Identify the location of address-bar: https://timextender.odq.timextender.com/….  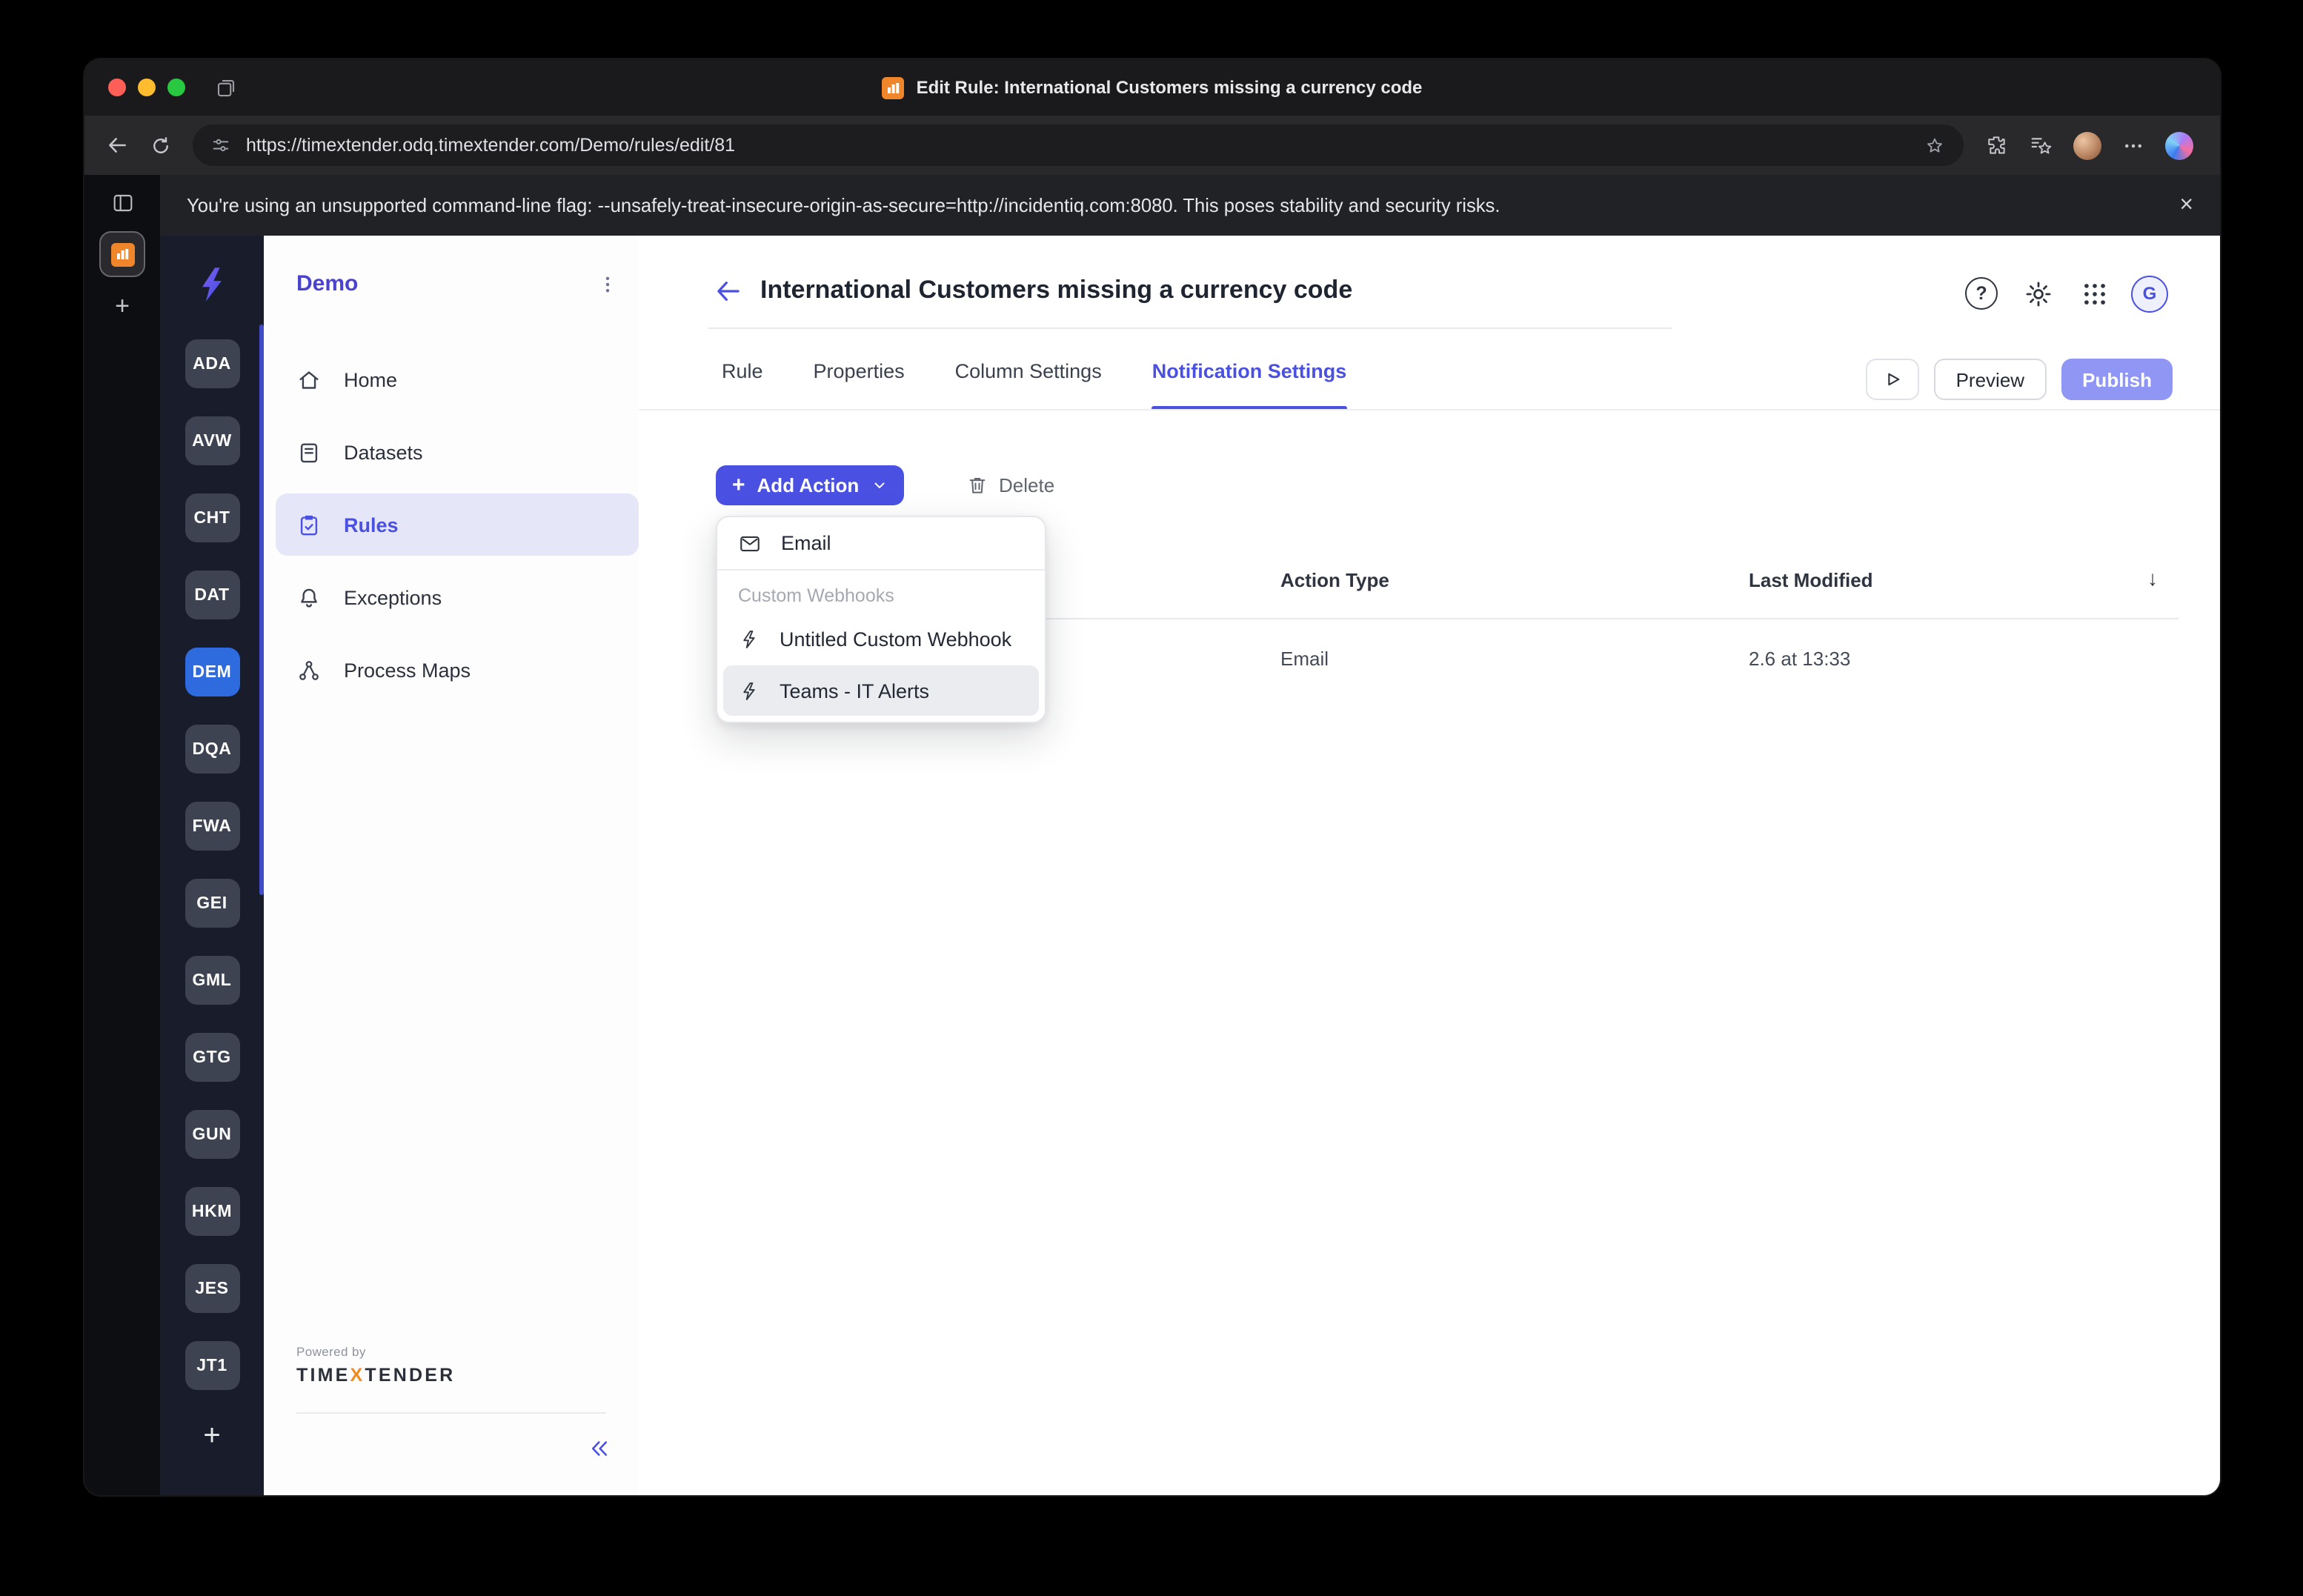
(1078, 145).